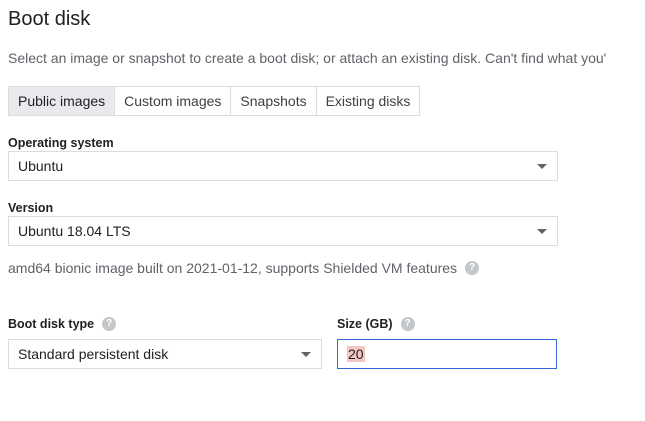  Describe the element at coordinates (356, 354) in the screenshot. I see `size-input-value: 20` at that location.